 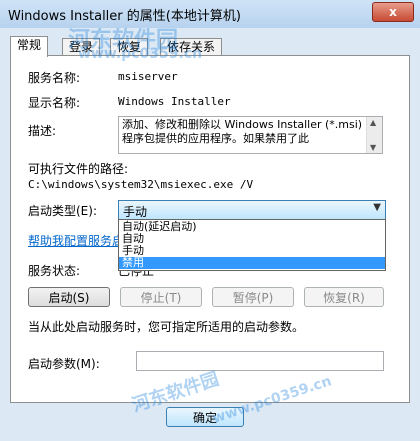 What do you see at coordinates (393, 12) in the screenshot?
I see `close-button: x` at bounding box center [393, 12].